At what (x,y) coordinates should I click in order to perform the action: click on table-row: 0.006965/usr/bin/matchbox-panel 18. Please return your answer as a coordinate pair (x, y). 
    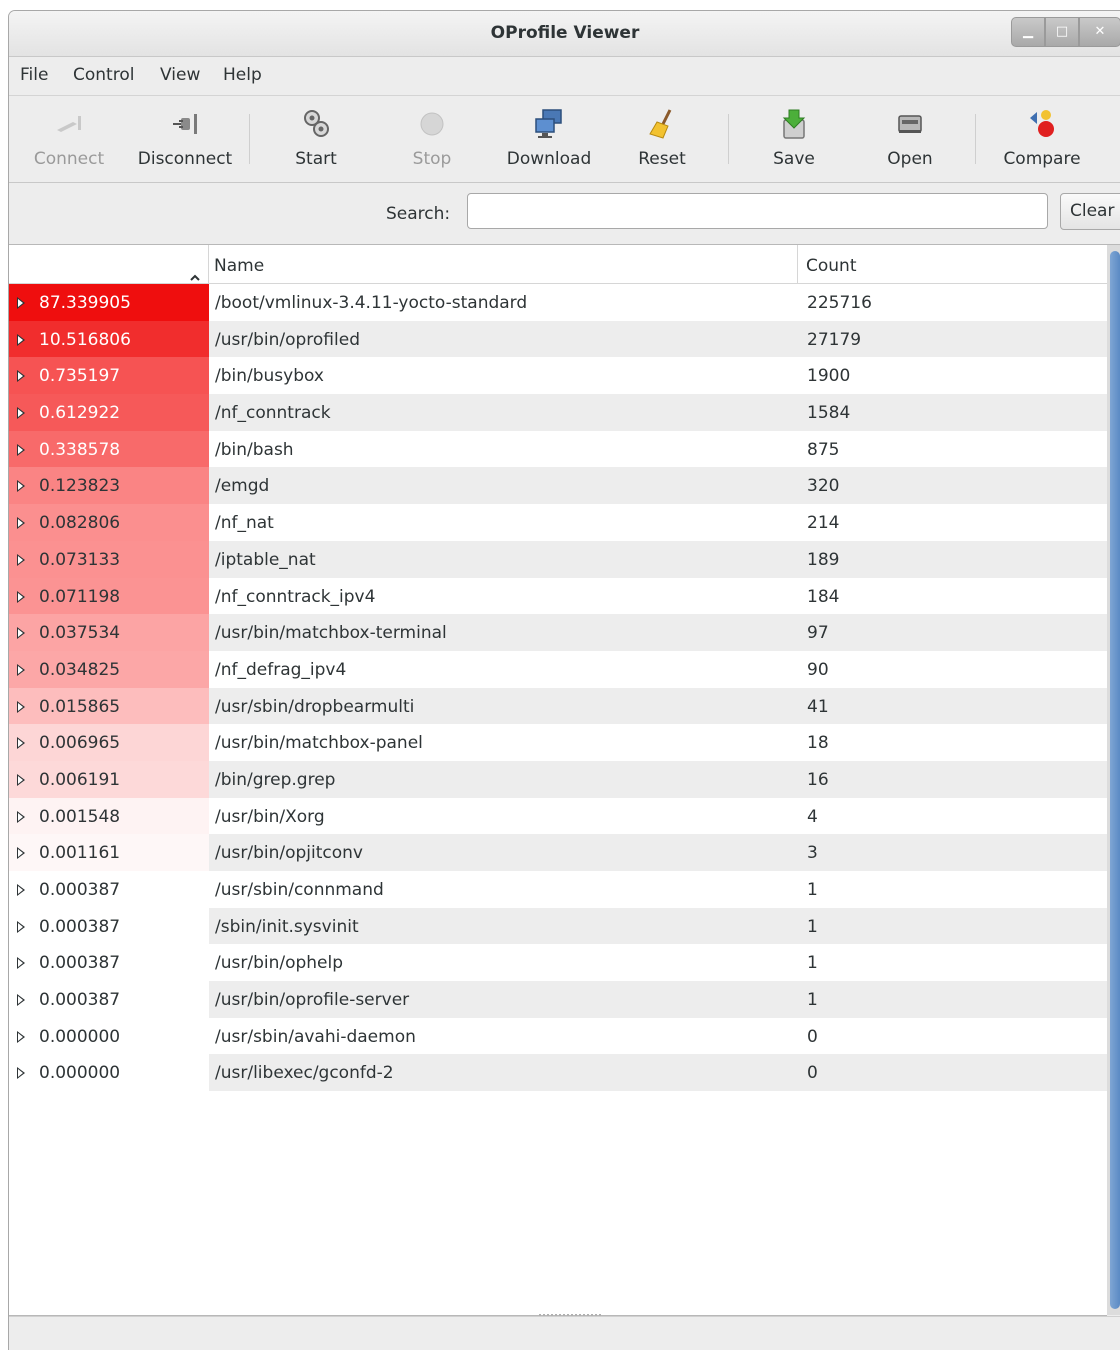
    Looking at the image, I should click on (558, 742).